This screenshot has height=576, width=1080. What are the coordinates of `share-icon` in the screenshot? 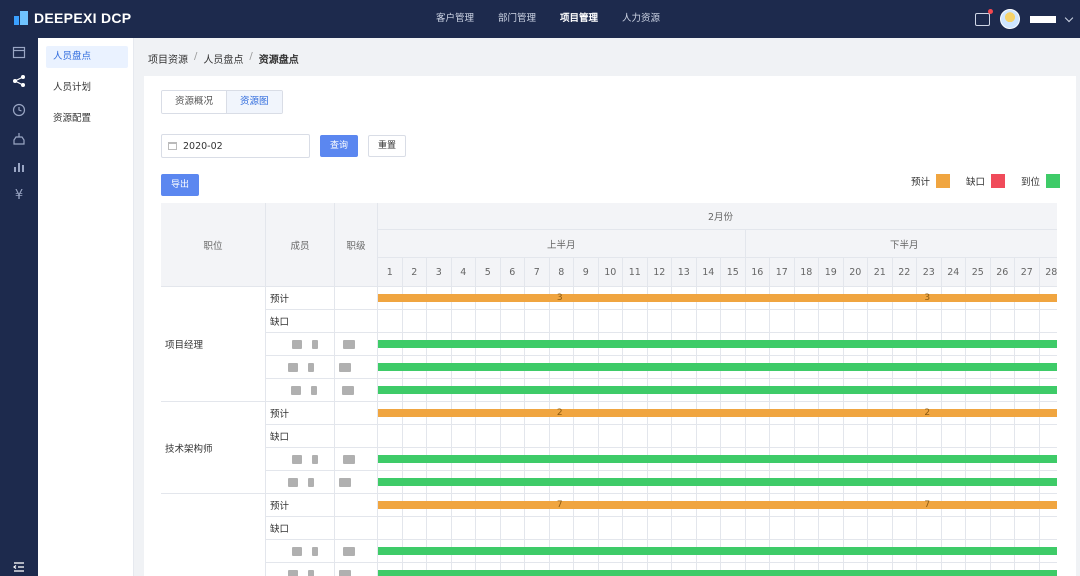 It's located at (19, 82).